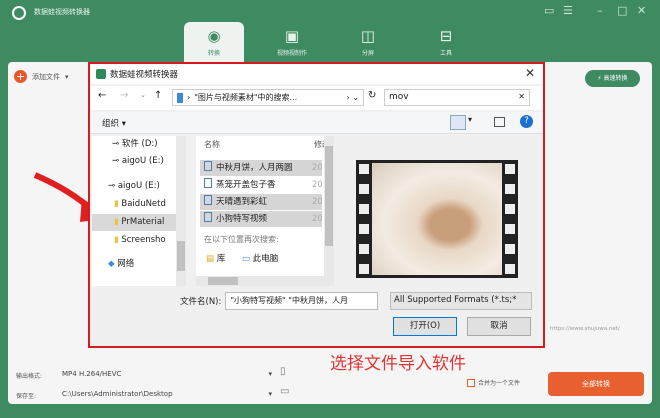 The height and width of the screenshot is (418, 660). Describe the element at coordinates (292, 36) in the screenshot. I see `tv-icon: ▣` at that location.